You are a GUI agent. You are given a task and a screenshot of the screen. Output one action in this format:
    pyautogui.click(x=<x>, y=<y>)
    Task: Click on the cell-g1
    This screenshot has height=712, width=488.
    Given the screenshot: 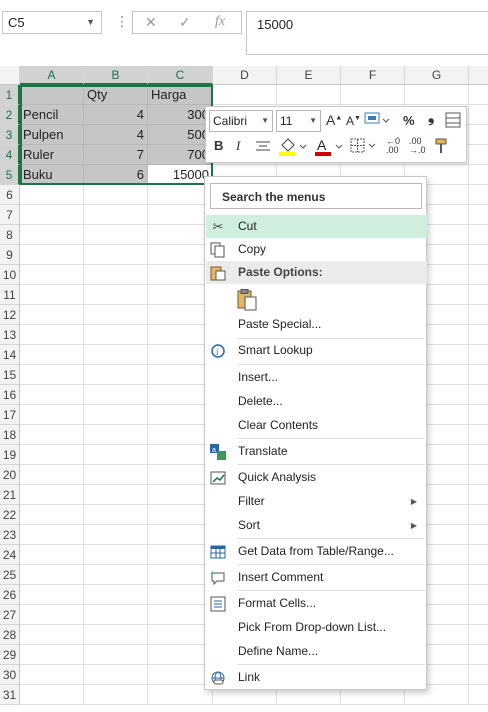 What is the action you would take?
    pyautogui.click(x=437, y=95)
    